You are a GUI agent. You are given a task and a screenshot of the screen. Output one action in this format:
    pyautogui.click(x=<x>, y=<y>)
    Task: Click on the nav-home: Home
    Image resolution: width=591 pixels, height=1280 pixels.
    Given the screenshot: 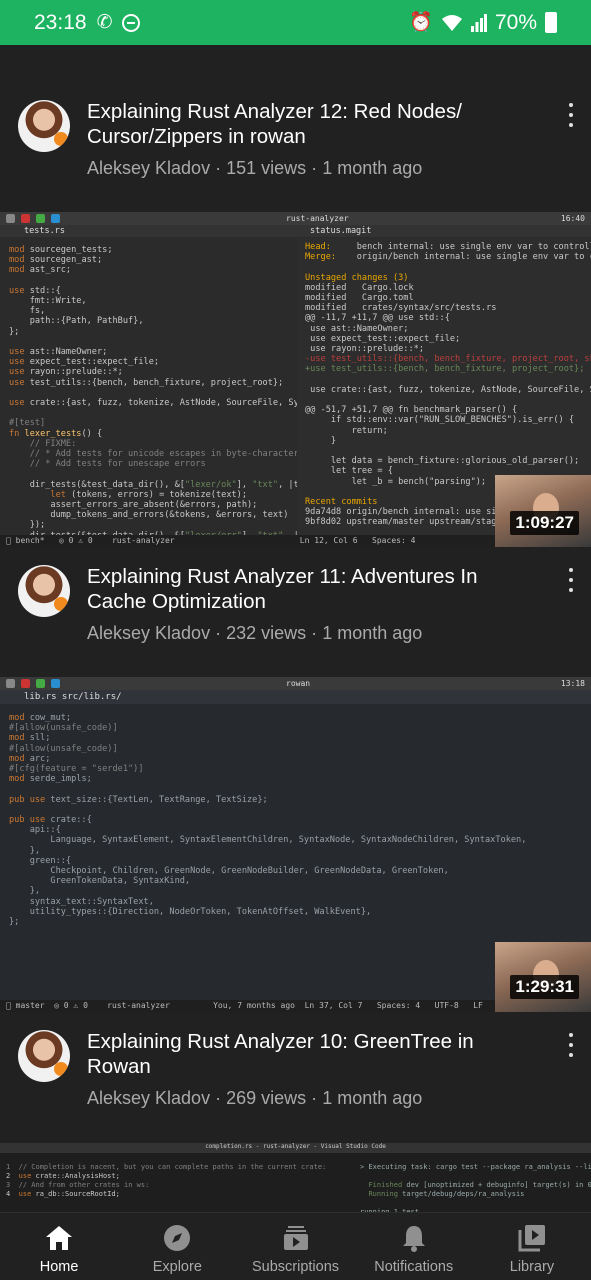 What is the action you would take?
    pyautogui.click(x=59, y=1246)
    